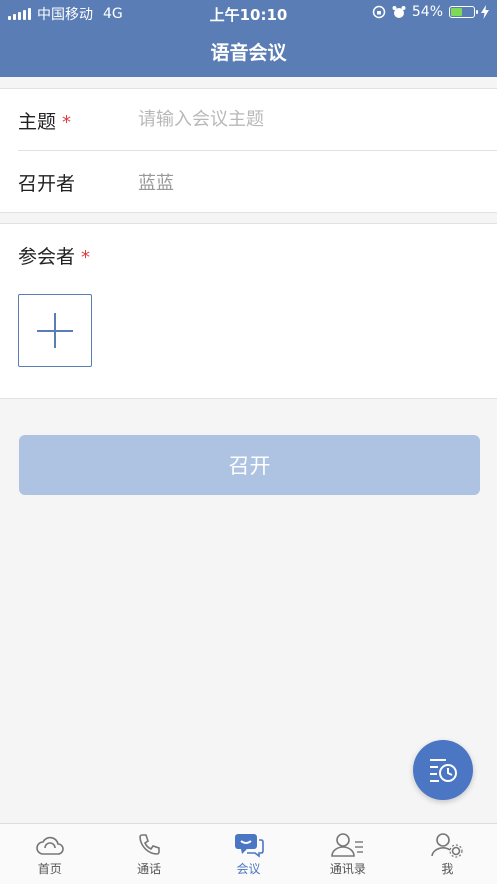  Describe the element at coordinates (248, 869) in the screenshot. I see `tab-label: 会议` at that location.